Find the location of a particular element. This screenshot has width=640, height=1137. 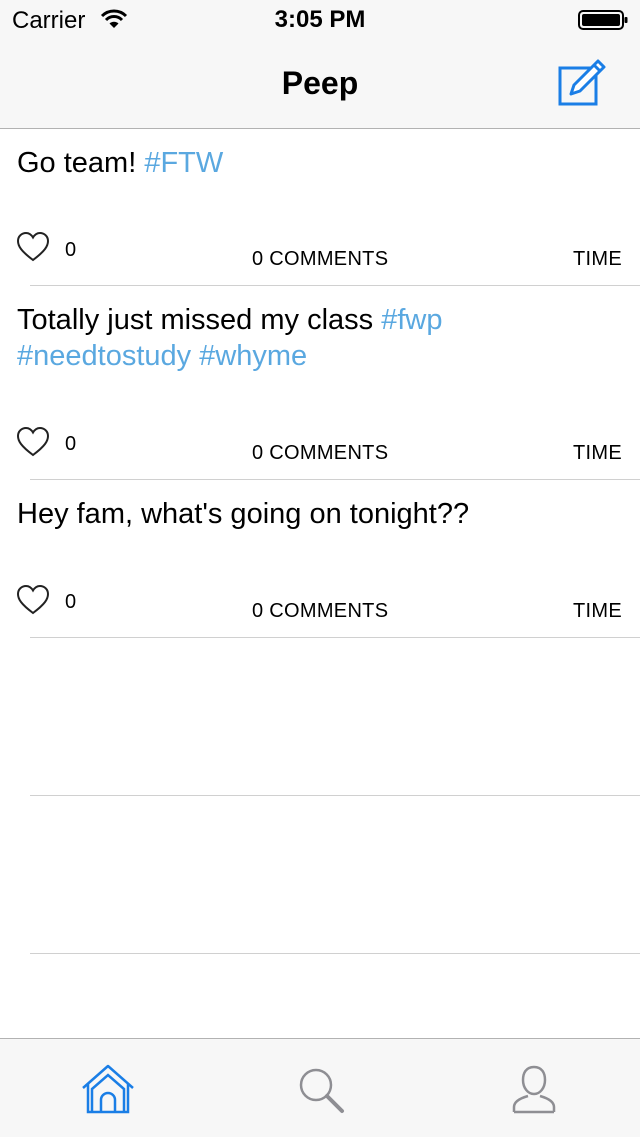

tab-bar is located at coordinates (320, 1087).